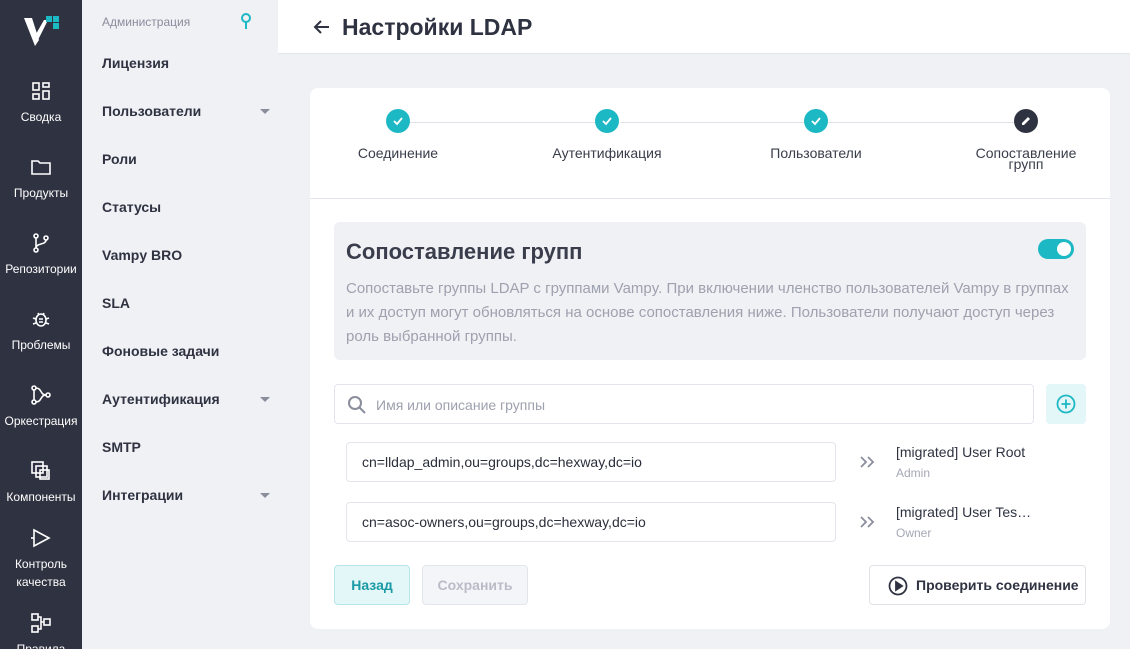 The height and width of the screenshot is (649, 1130). Describe the element at coordinates (40, 470) in the screenshot. I see `components-icon` at that location.